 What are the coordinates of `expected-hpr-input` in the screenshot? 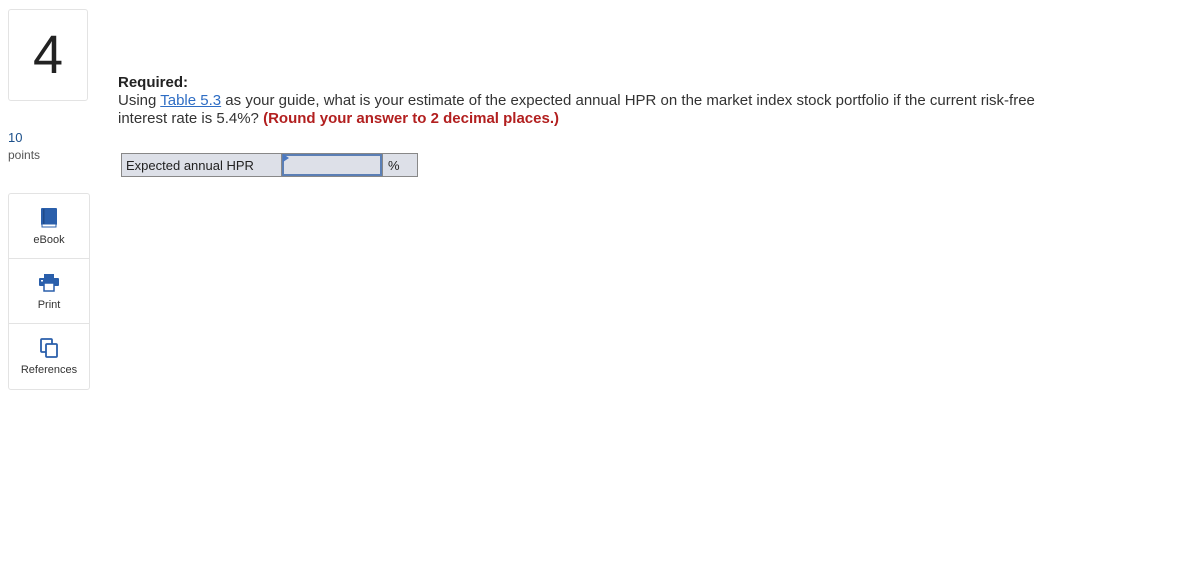 It's located at (332, 165).